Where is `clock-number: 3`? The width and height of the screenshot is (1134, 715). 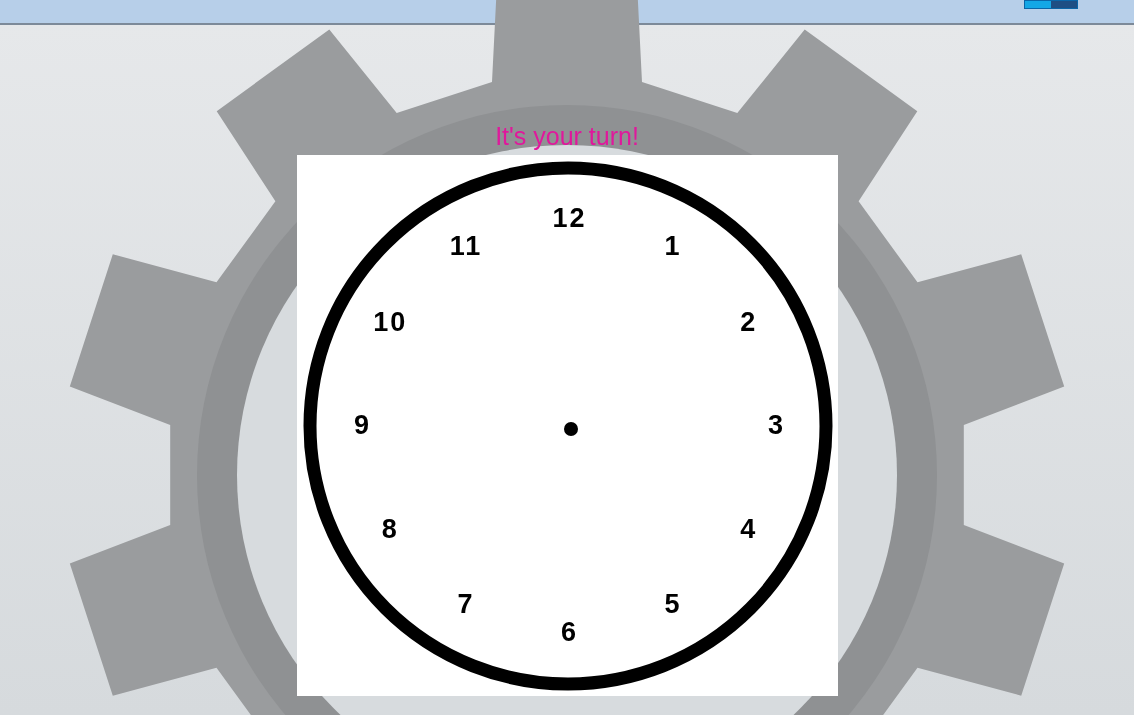 clock-number: 3 is located at coordinates (776, 425).